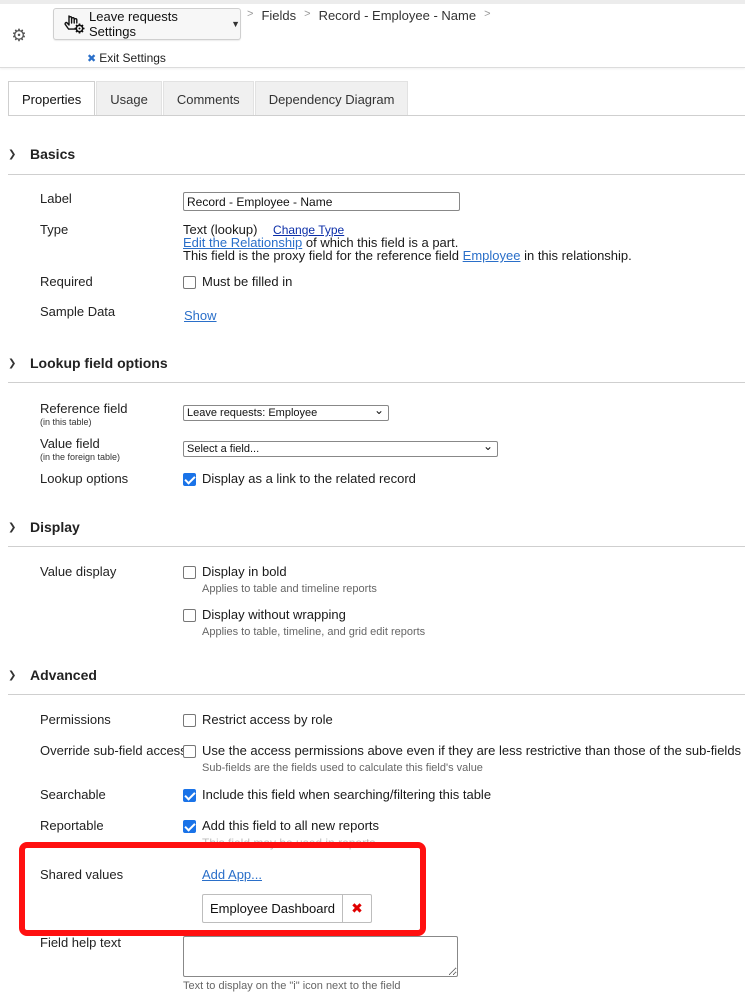 This screenshot has height=999, width=745. I want to click on reportable-checkbox, so click(189, 826).